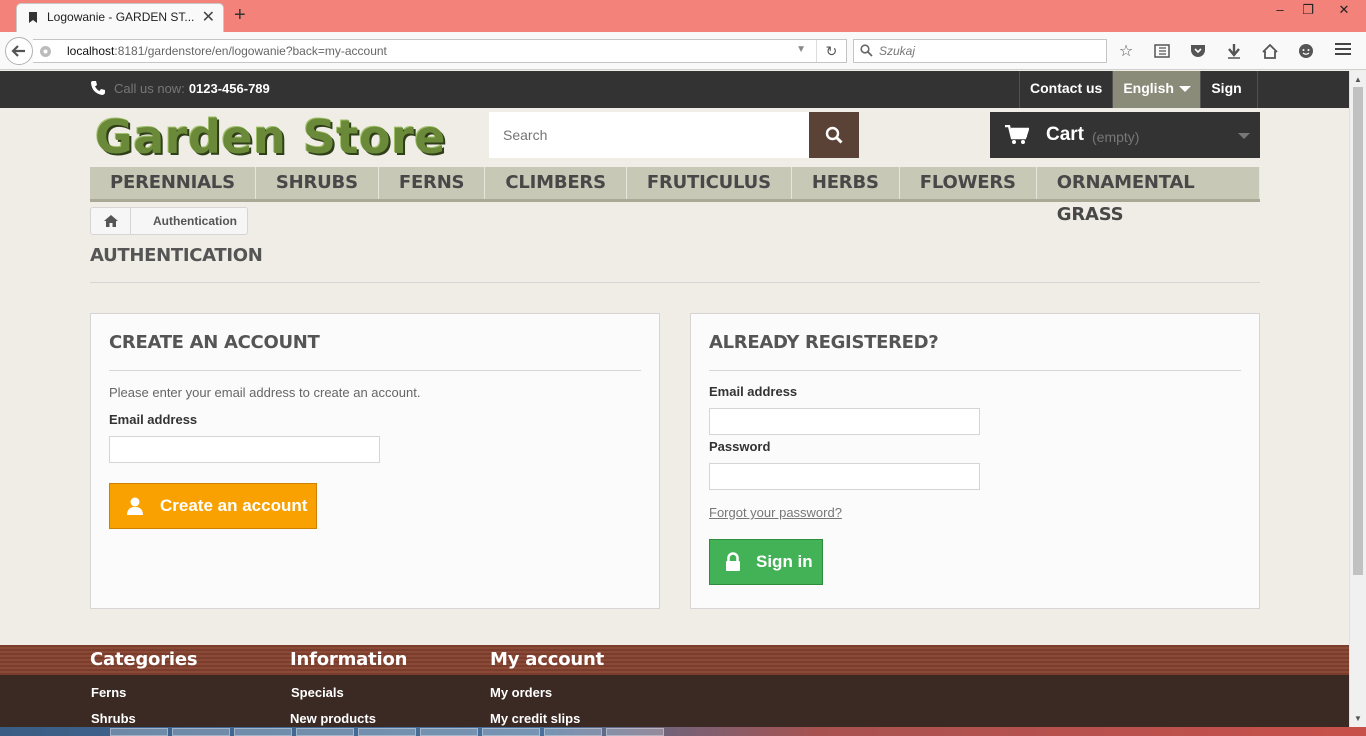 Image resolution: width=1366 pixels, height=736 pixels. I want to click on reload-icon: ↻, so click(831, 51).